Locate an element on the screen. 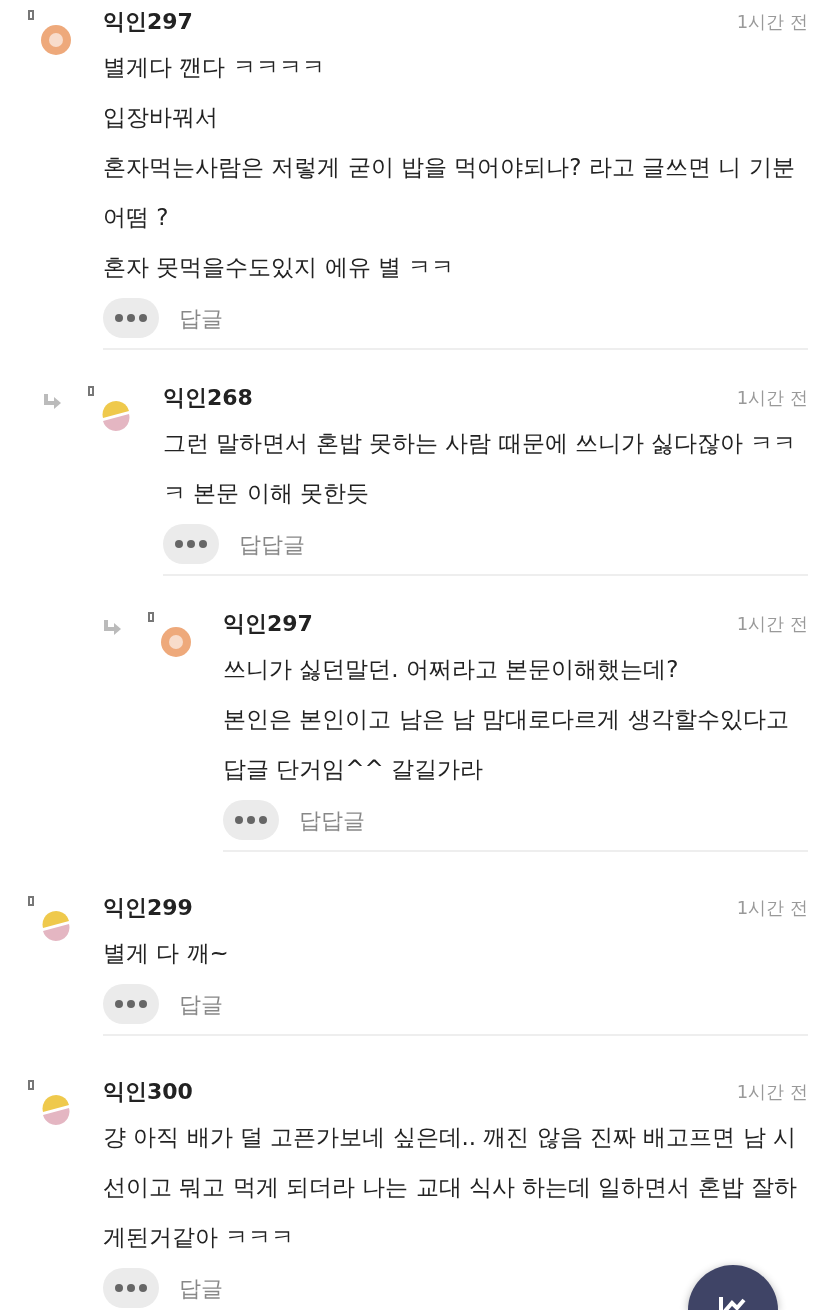  comment-text: 본인은 본인이고 남은 남 맘대로다르게 생각할수있다고 답글 단거임^^ 갈길가라 is located at coordinates (506, 744).